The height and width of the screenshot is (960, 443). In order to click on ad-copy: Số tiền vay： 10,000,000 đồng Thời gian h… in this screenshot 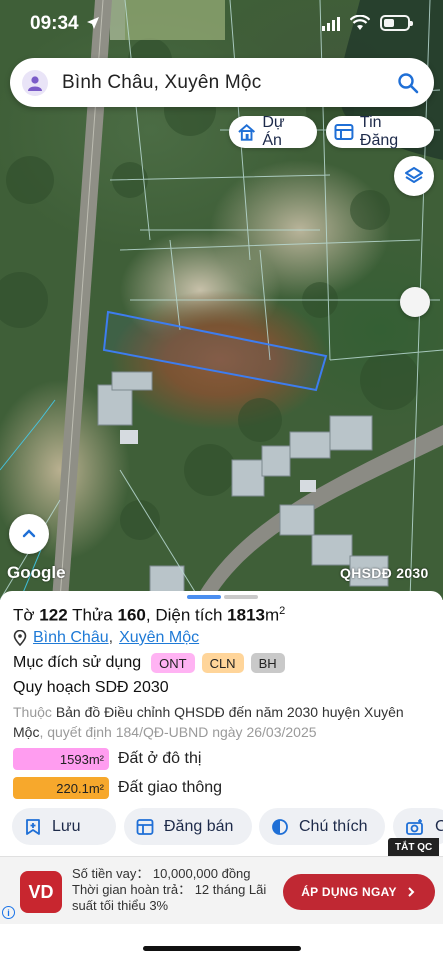, I will do `click(169, 889)`.